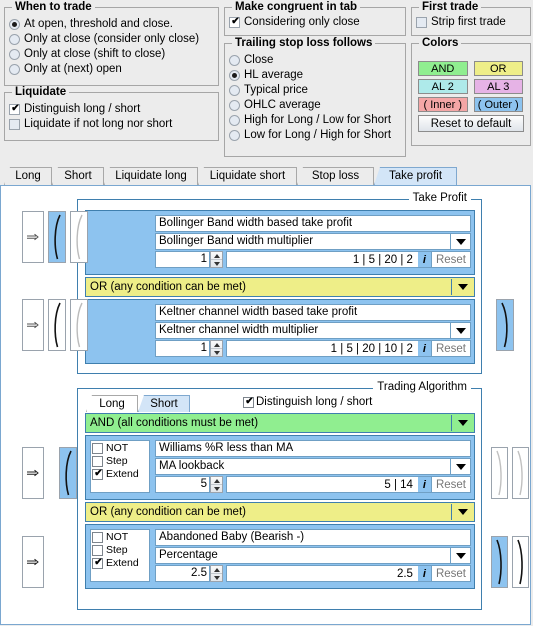 The image size is (533, 626). I want to click on ta1-paren-open-button, so click(68, 473).